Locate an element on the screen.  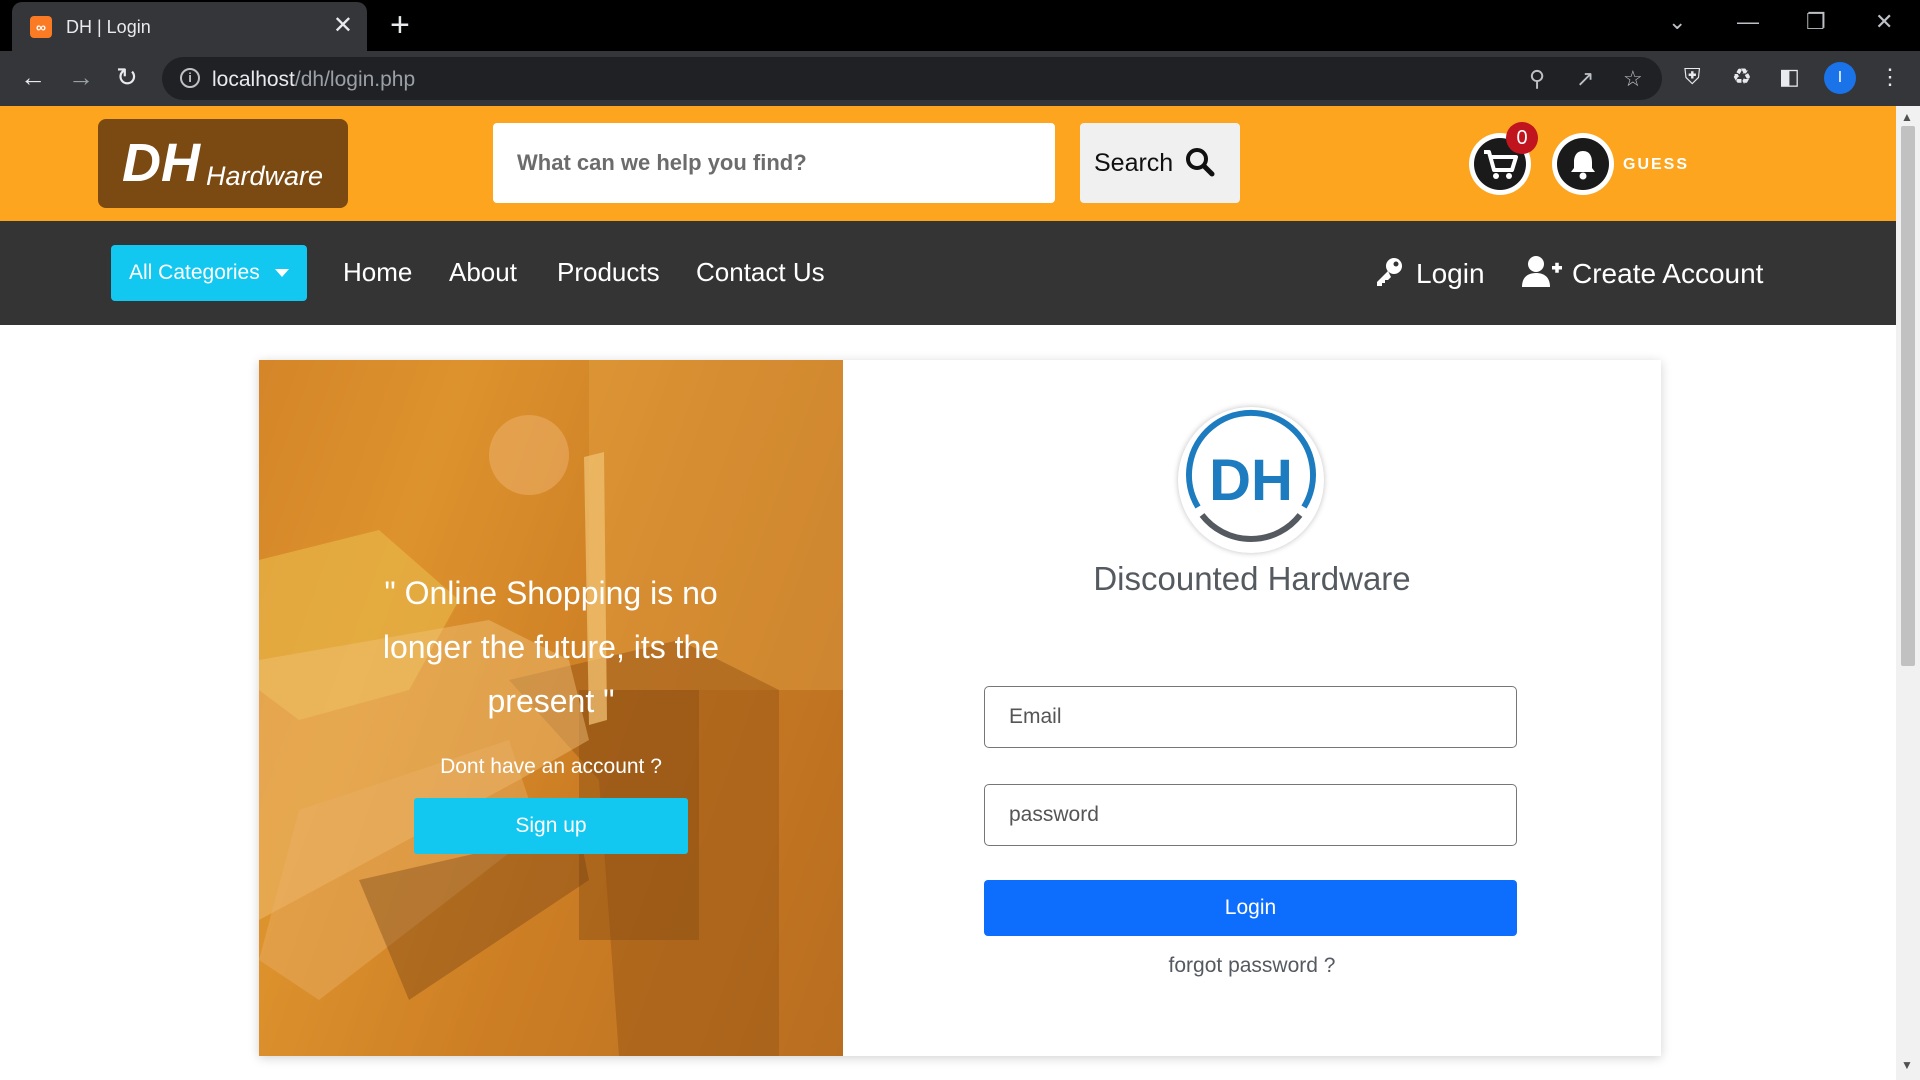
nav-create-account-link: Create Account is located at coordinates (1643, 272).